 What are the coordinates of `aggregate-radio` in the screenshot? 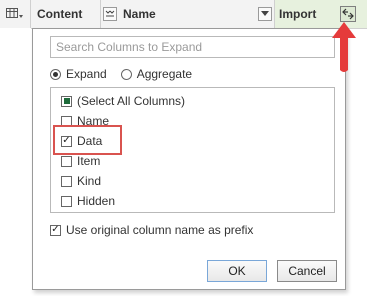 It's located at (126, 74).